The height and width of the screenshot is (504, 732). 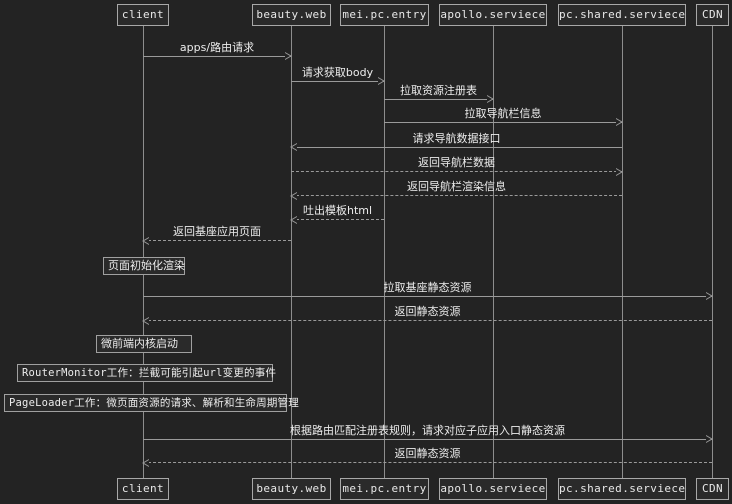 What do you see at coordinates (291, 489) in the screenshot?
I see `participant-footer-beauty: beauty.web` at bounding box center [291, 489].